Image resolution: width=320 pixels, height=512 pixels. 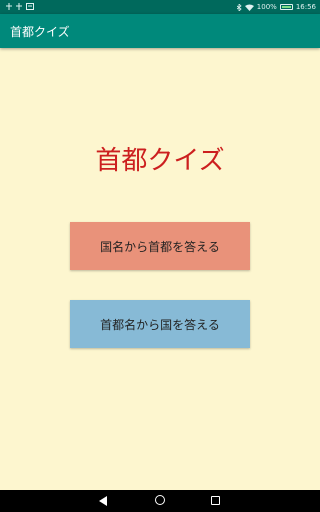 I want to click on clock: 16:56, so click(x=305, y=7).